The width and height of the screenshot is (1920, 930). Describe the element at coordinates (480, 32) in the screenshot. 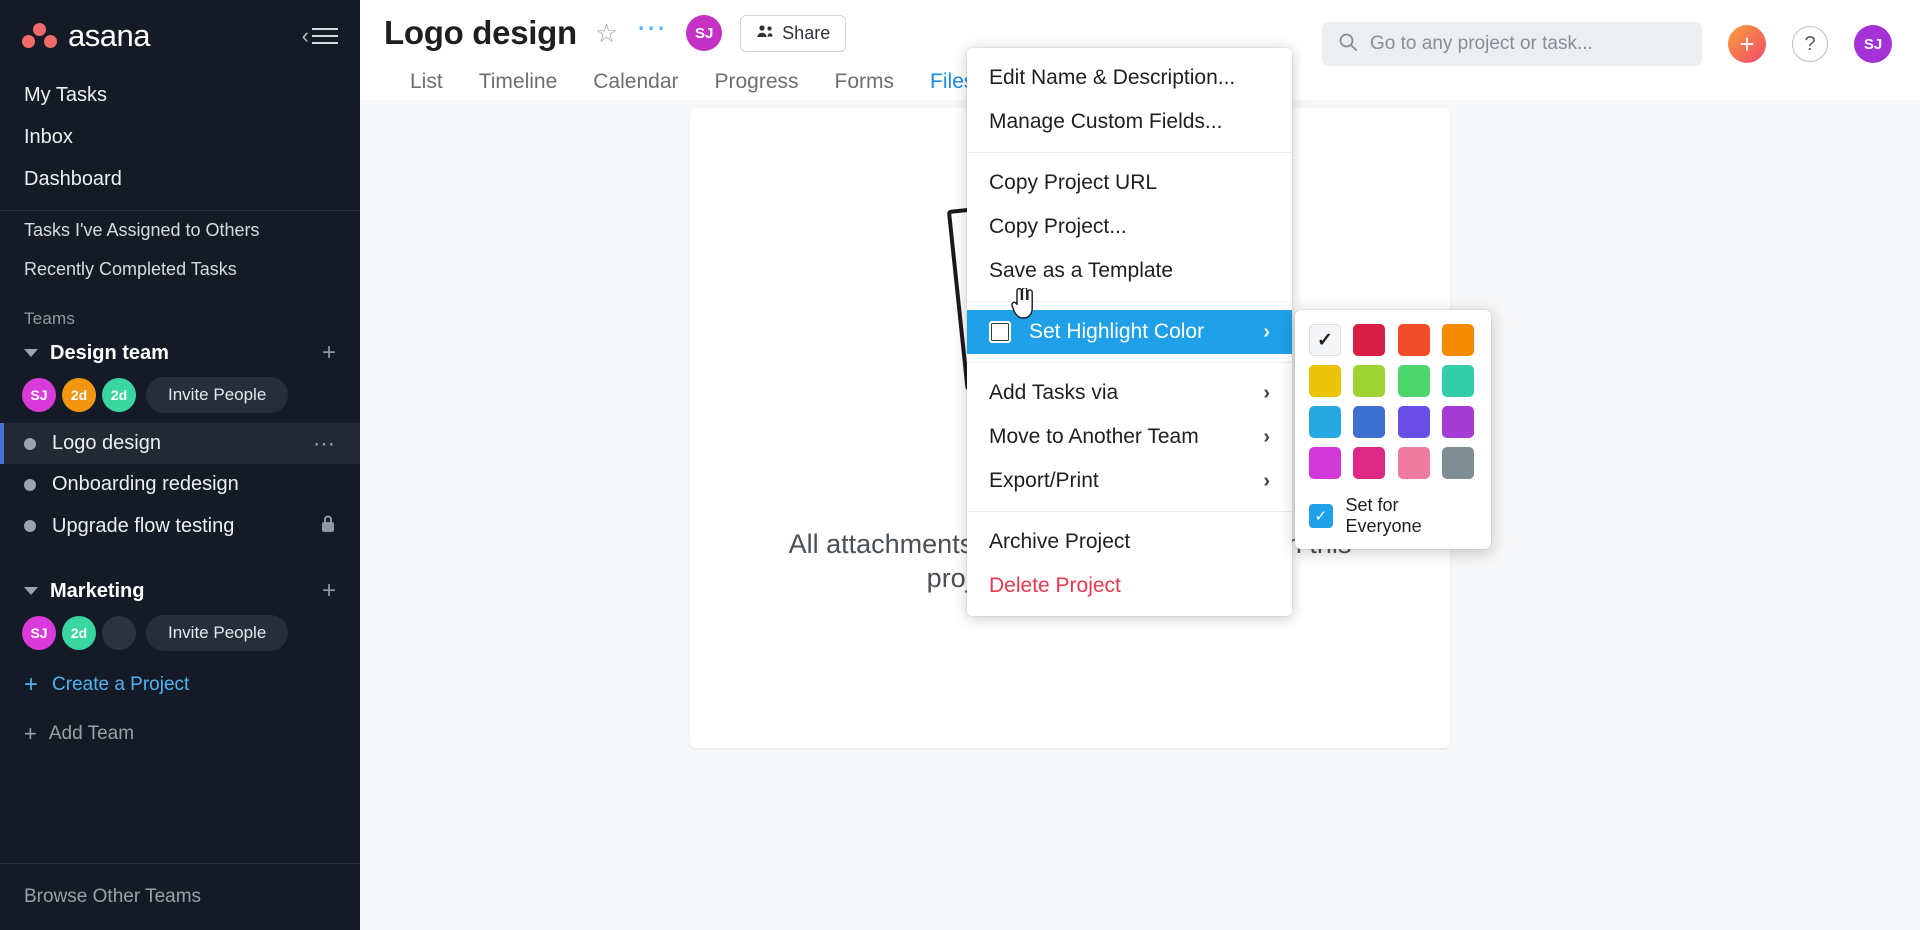

I see `page-title: Logo design` at that location.